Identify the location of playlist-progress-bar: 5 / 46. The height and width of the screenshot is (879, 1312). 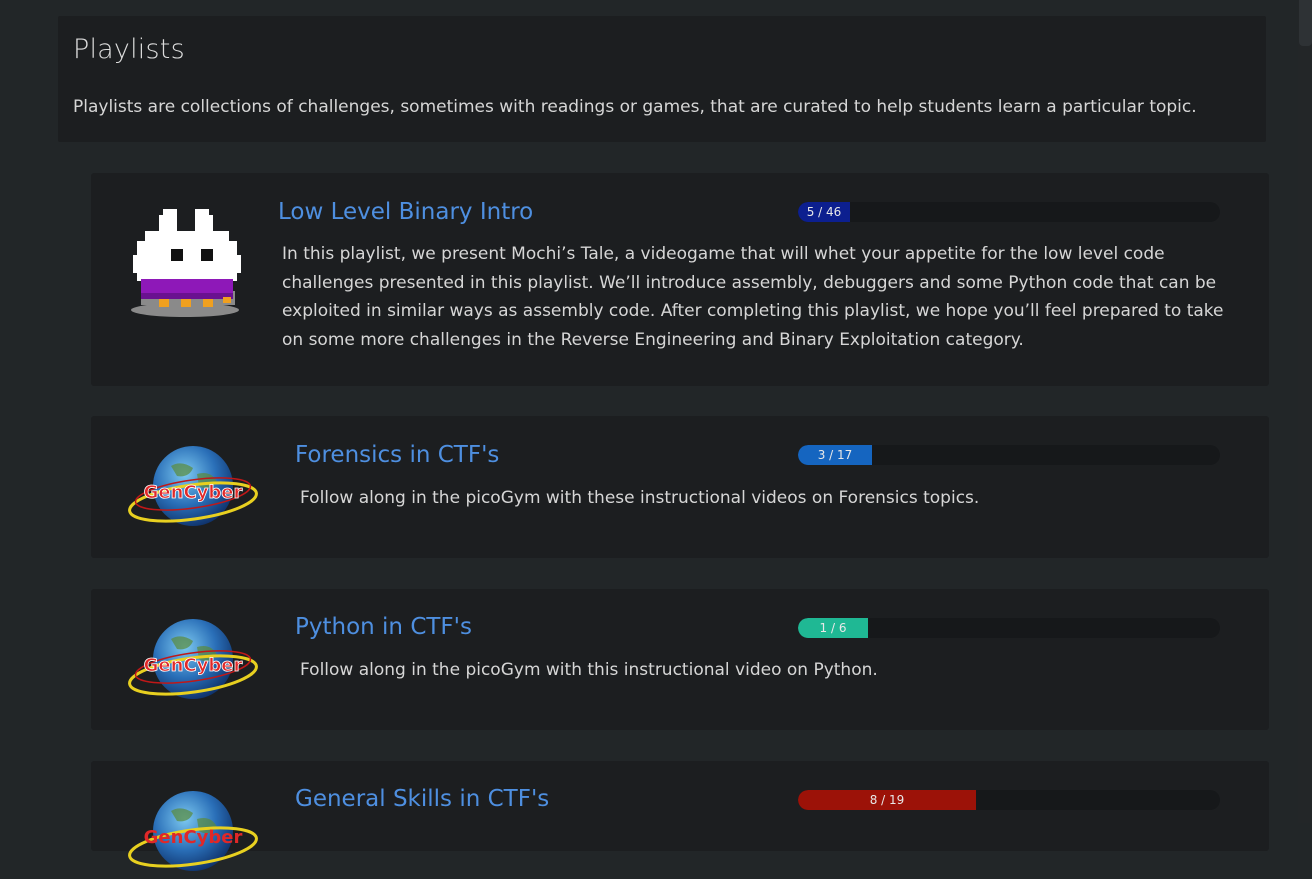
(1009, 212).